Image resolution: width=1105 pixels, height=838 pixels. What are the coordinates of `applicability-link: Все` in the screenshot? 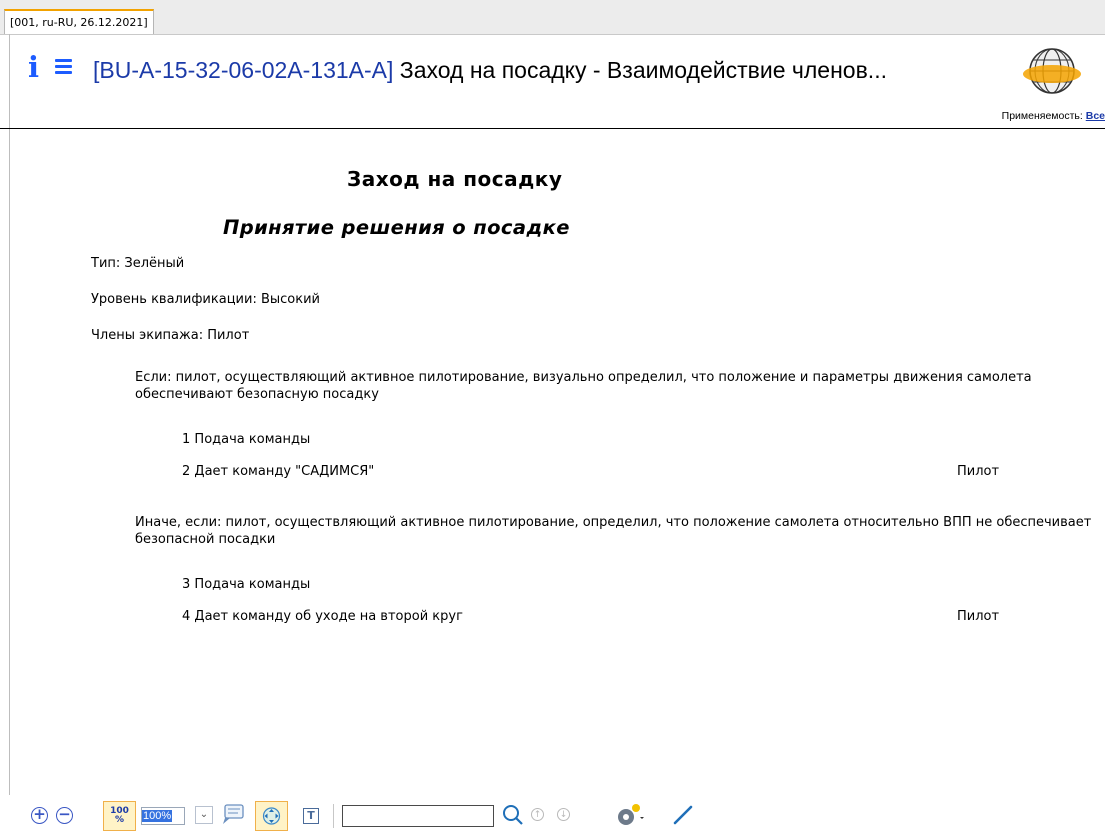 It's located at (1095, 116).